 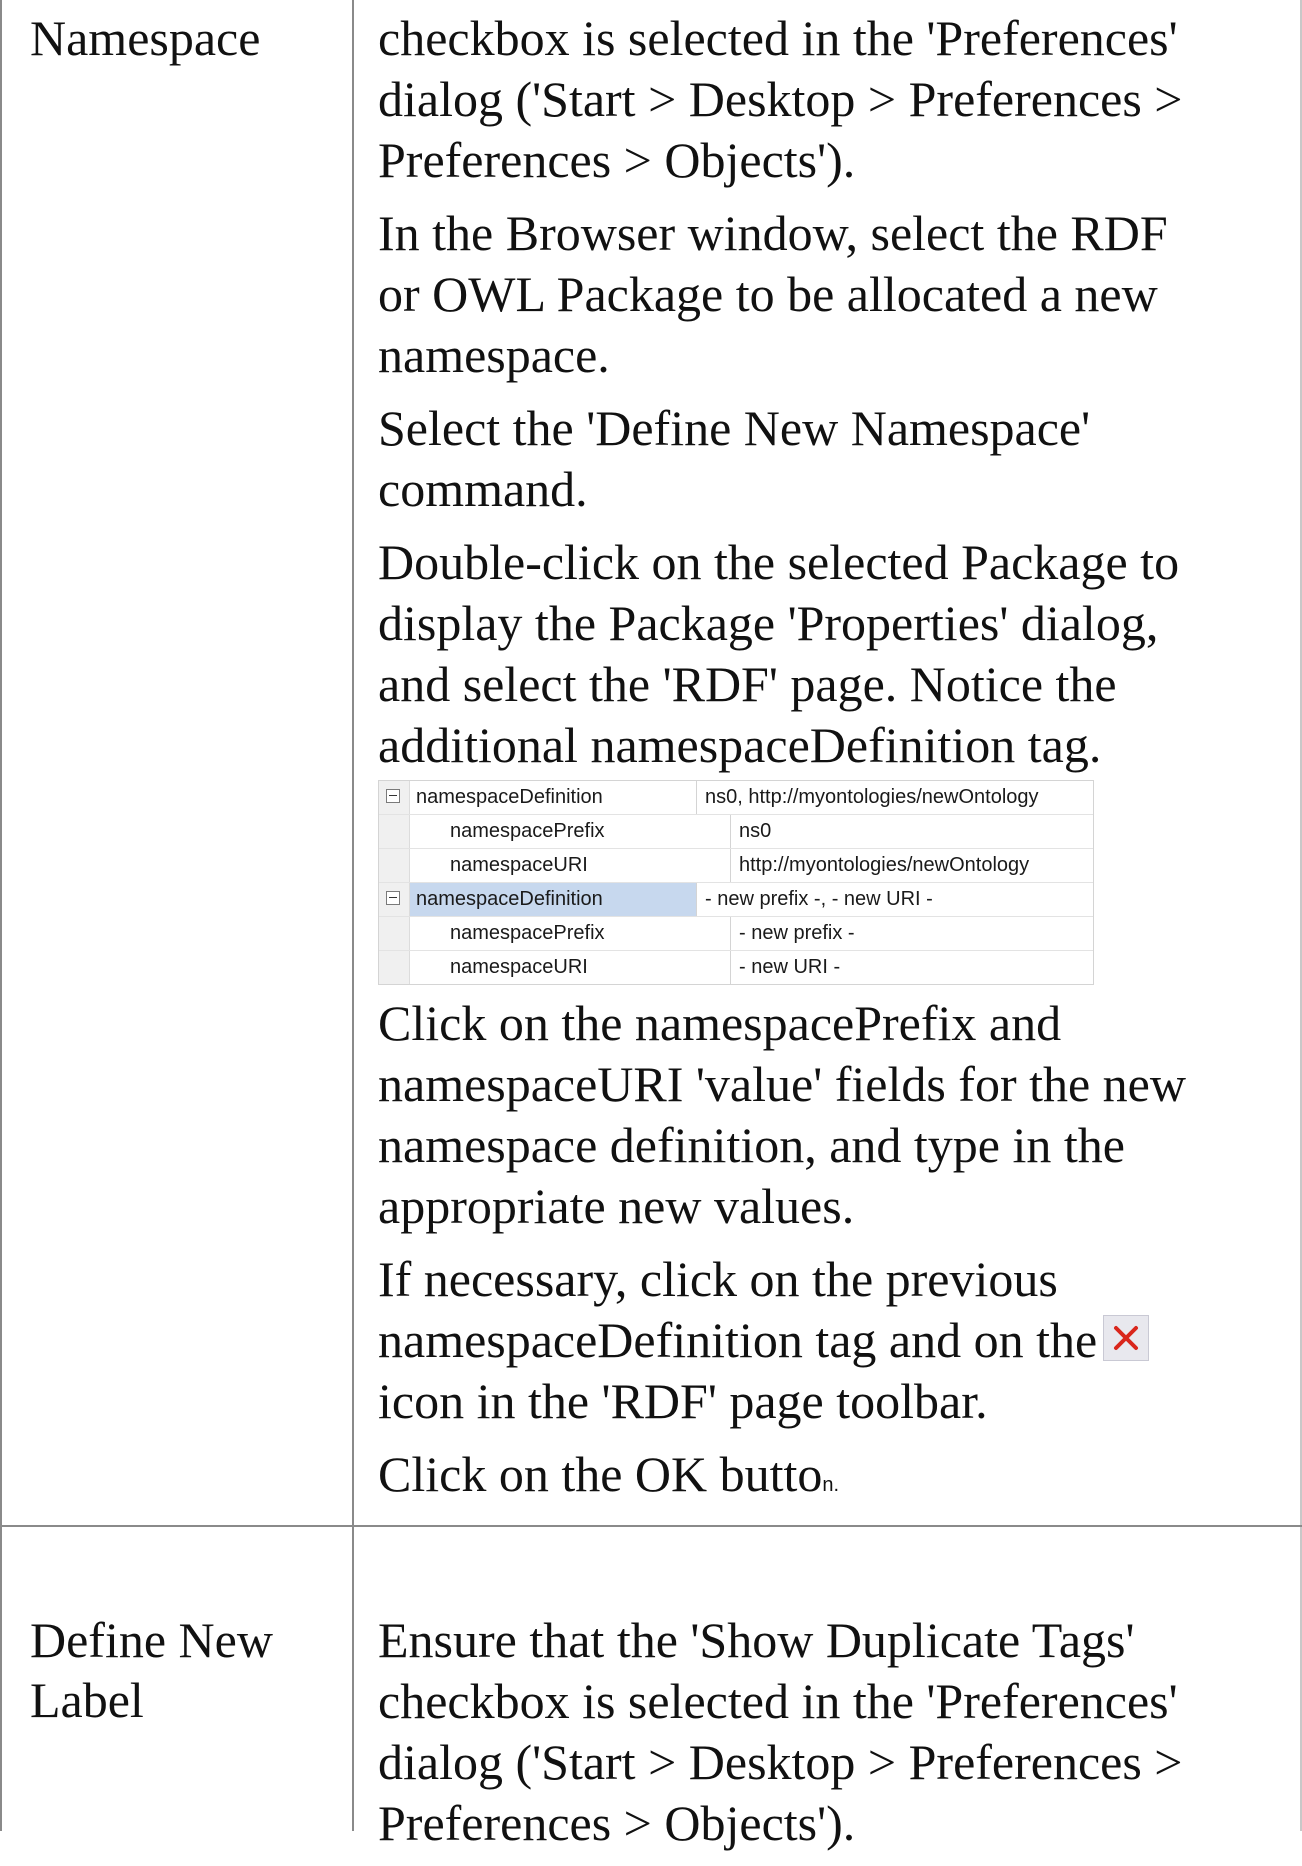 I want to click on paragraph-toolbar: icon in the 'RDF' page toolbar., so click(x=683, y=1401).